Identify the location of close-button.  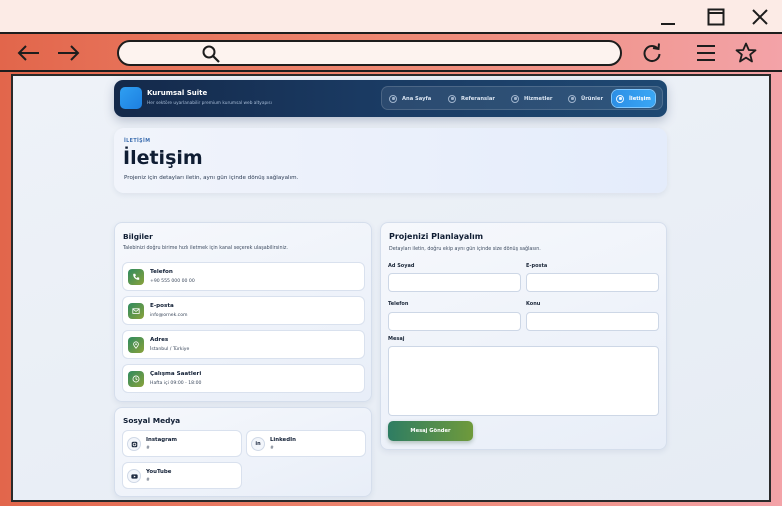
(760, 17).